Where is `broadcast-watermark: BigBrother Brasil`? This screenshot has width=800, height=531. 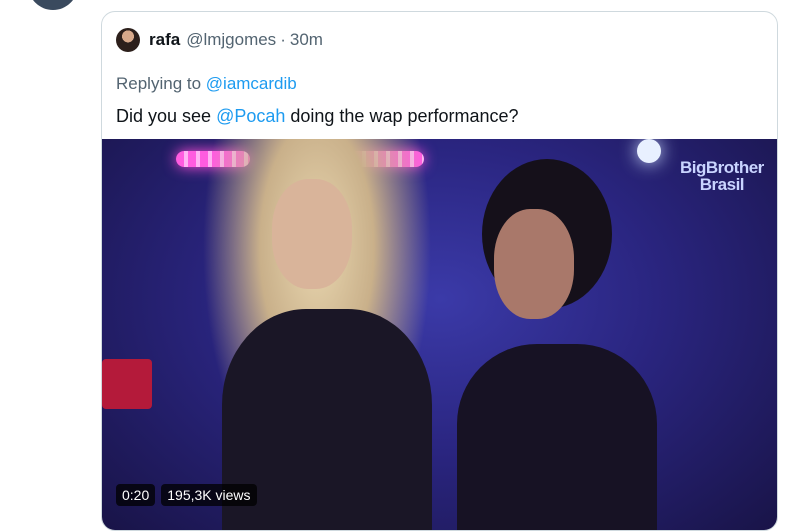 broadcast-watermark: BigBrother Brasil is located at coordinates (722, 176).